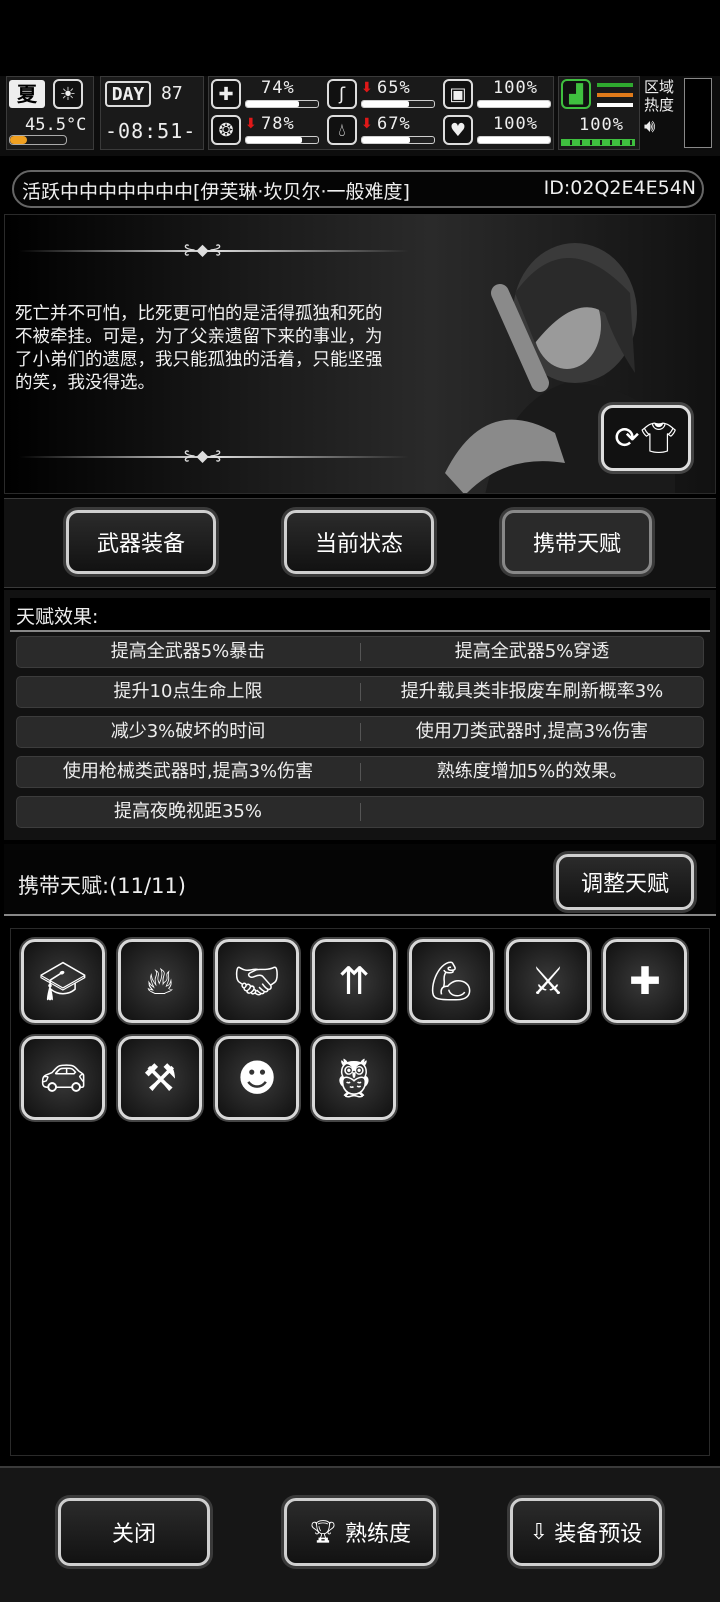 This screenshot has height=1602, width=720. I want to click on zone-heat: 区域热度 🔊︎, so click(662, 113).